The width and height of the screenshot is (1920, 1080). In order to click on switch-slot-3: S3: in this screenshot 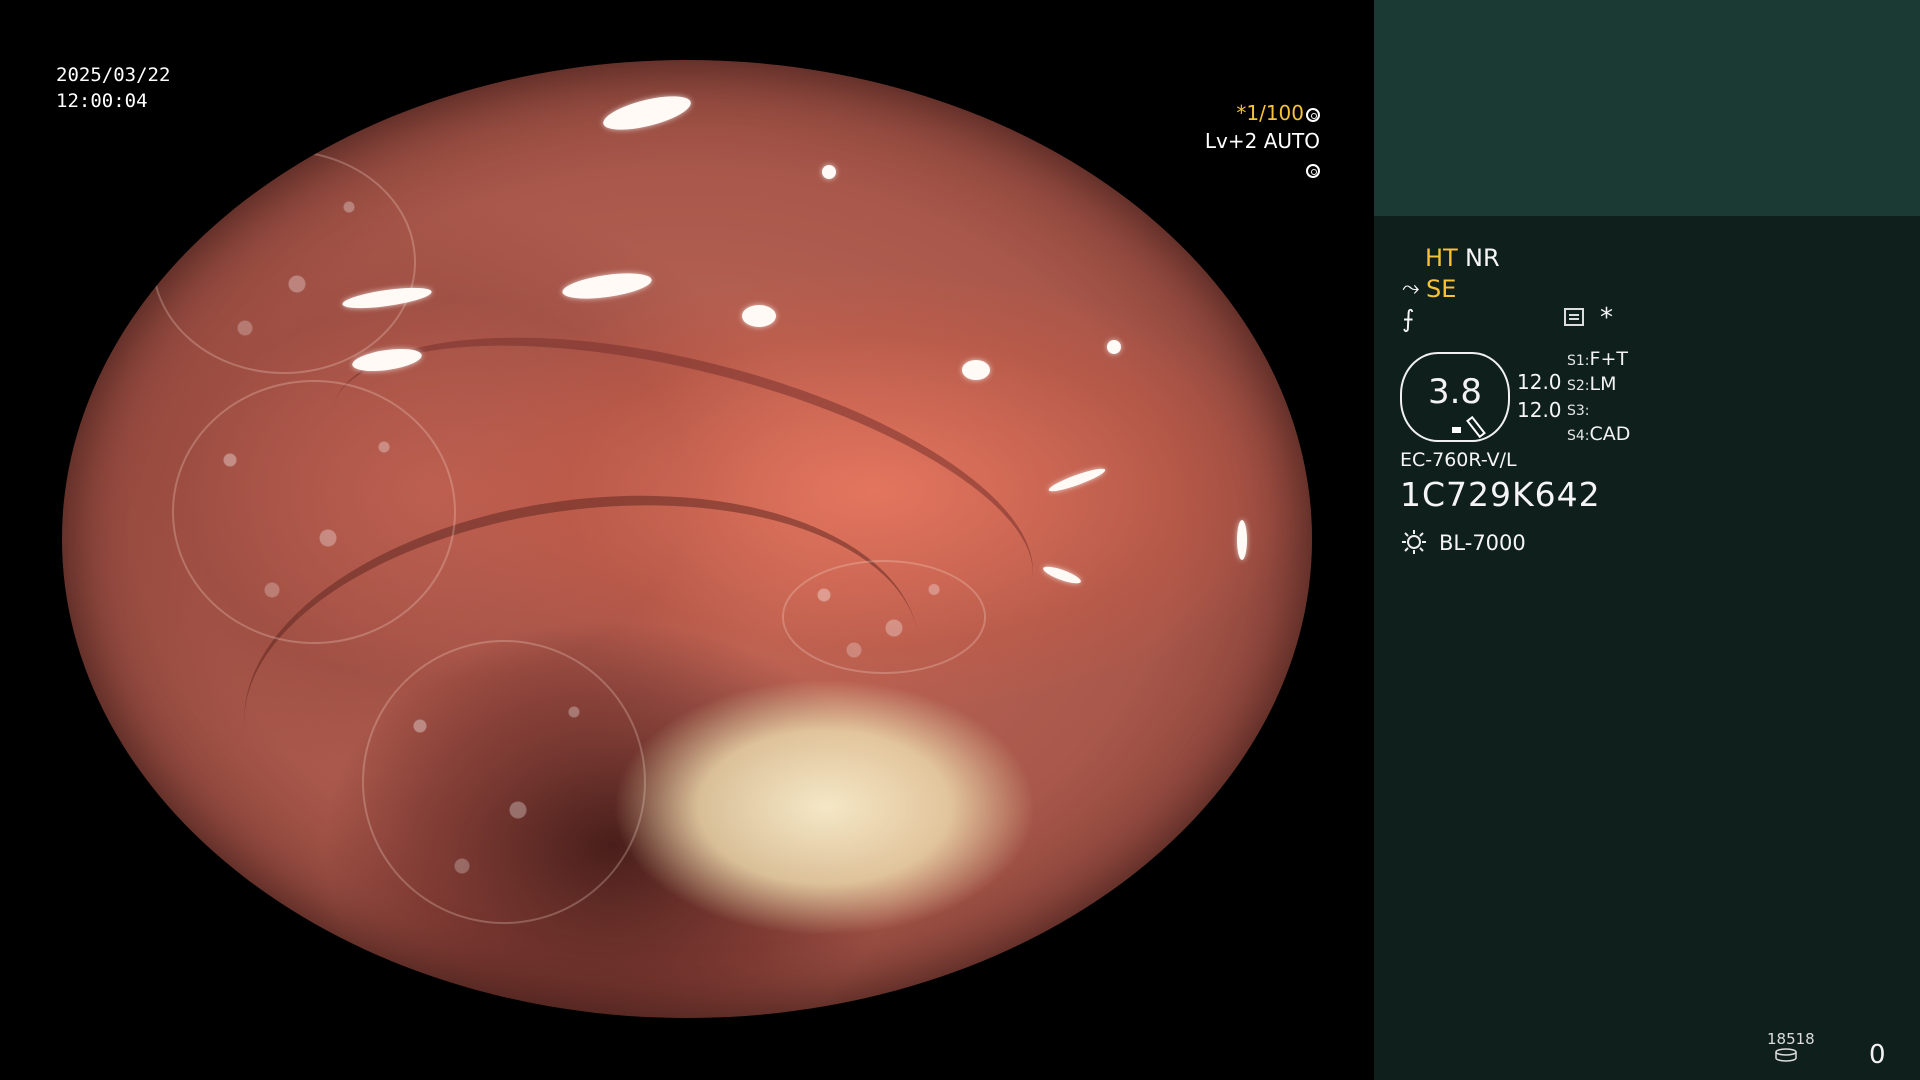, I will do `click(1578, 411)`.